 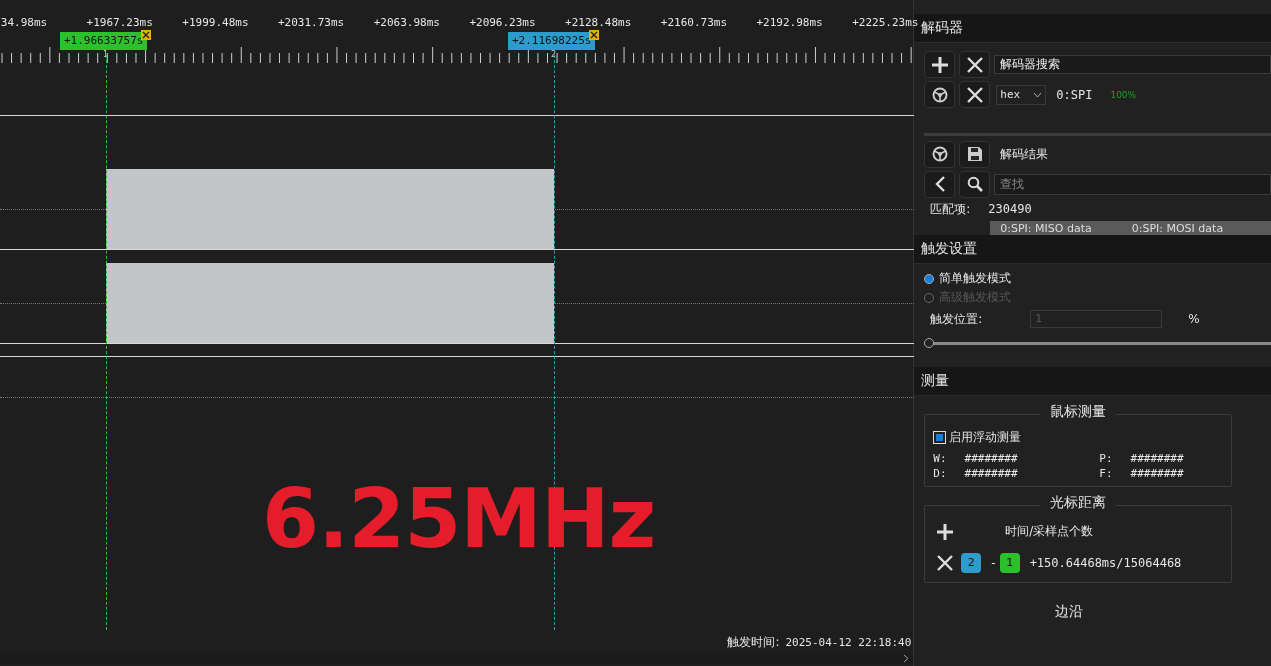 I want to click on decoder-search-field: 解码器搜索, so click(x=1132, y=64).